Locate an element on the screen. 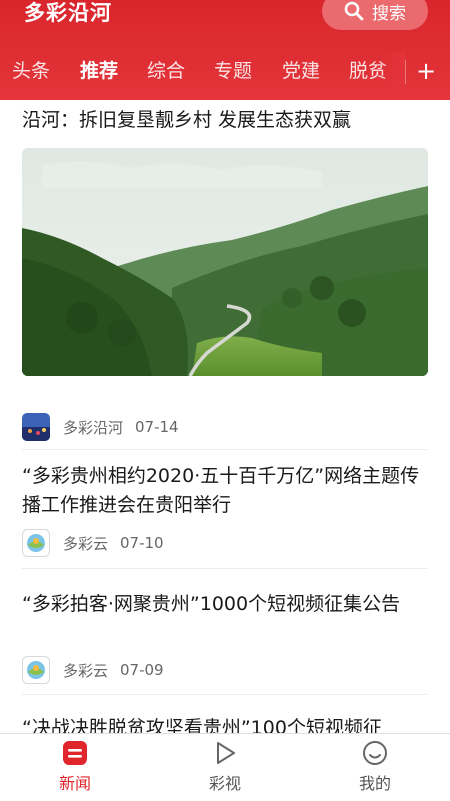 This screenshot has height=801, width=450. tabs-fade is located at coordinates (392, 72).